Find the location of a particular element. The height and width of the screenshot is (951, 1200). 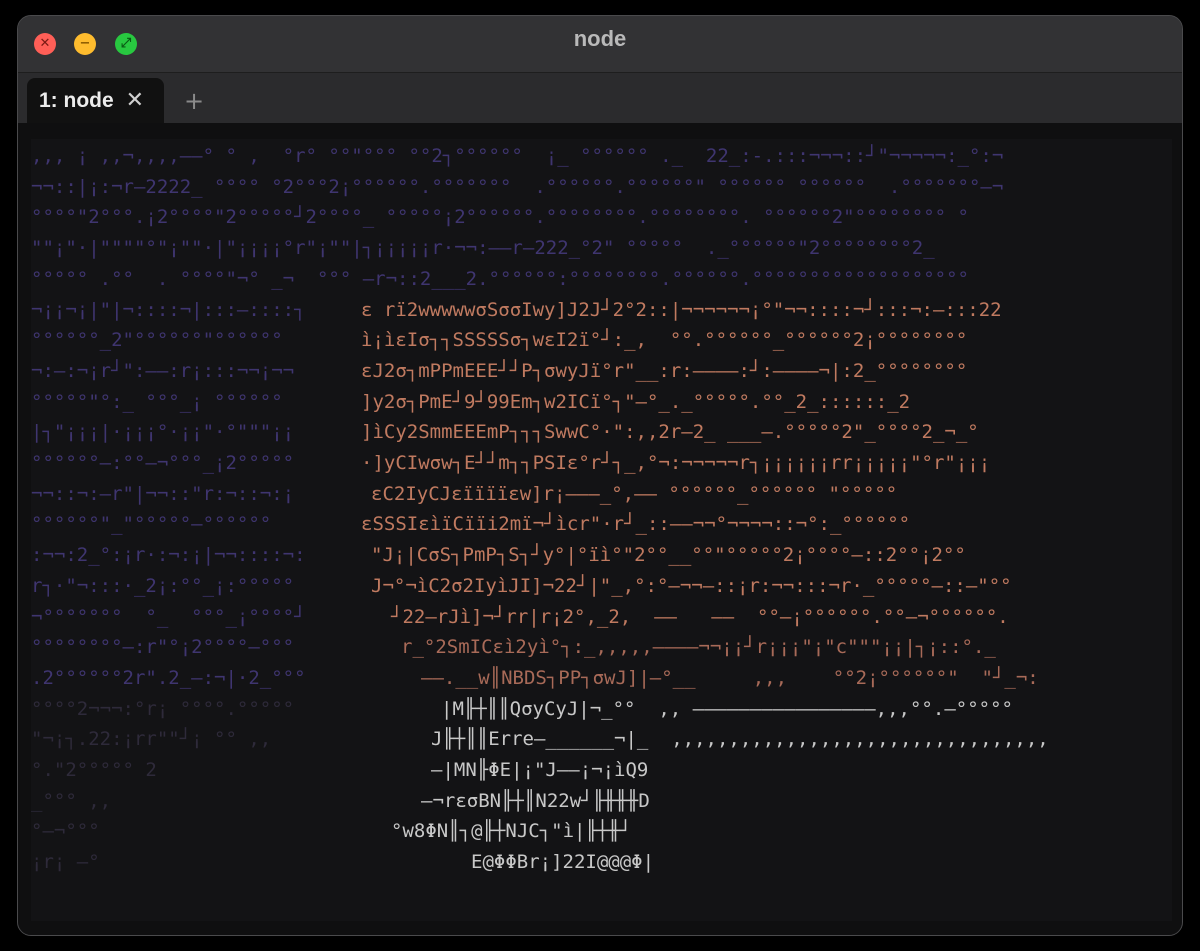

window-title: node is located at coordinates (600, 38).